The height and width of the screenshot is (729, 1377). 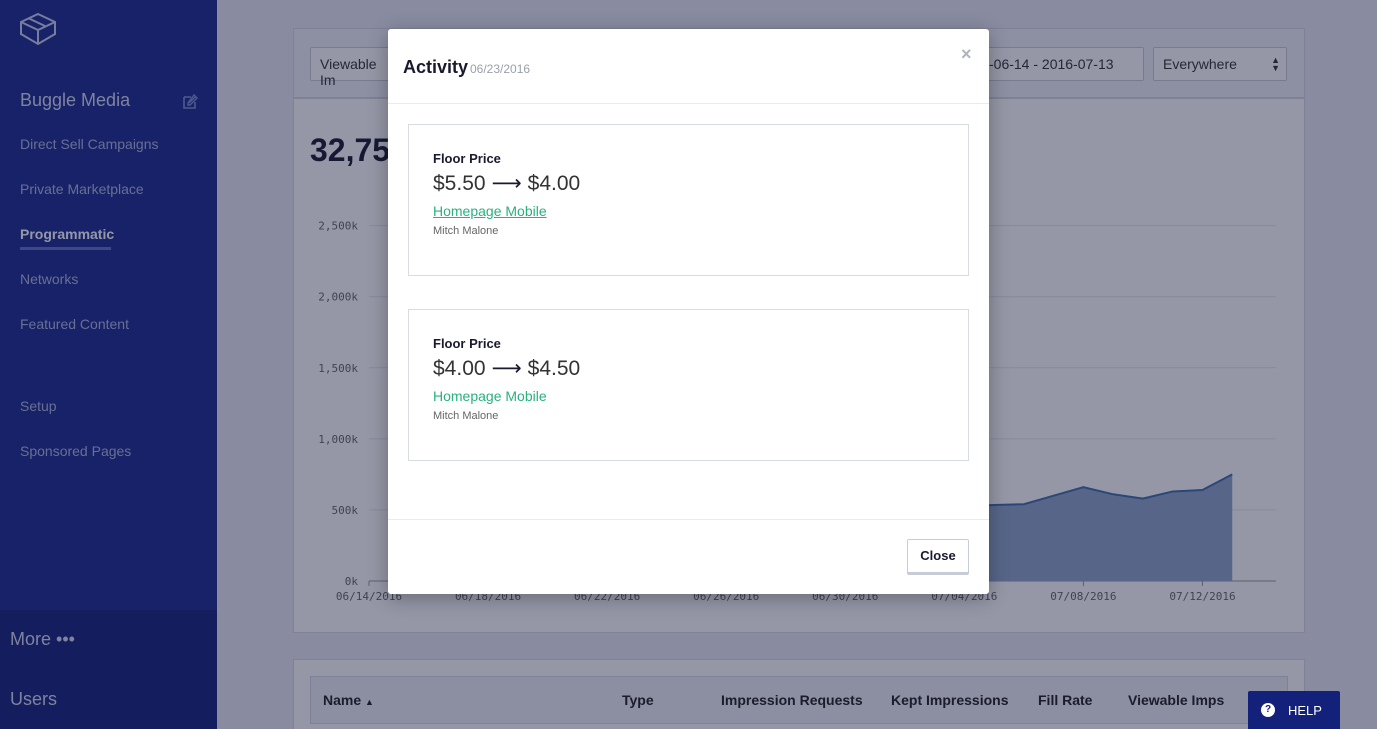 I want to click on close-button: Close, so click(x=938, y=557).